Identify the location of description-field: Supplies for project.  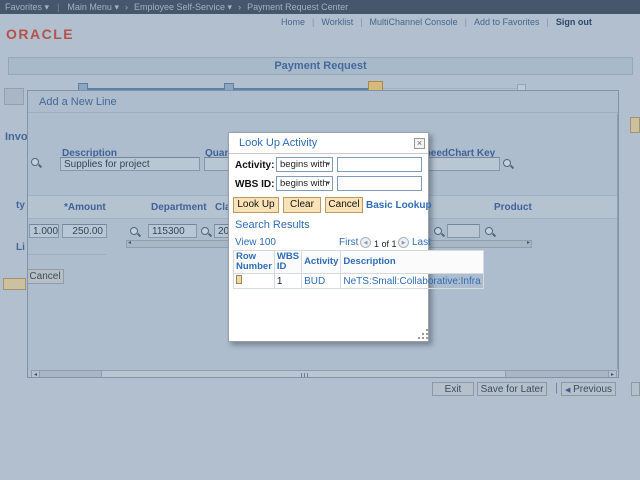
(130, 164).